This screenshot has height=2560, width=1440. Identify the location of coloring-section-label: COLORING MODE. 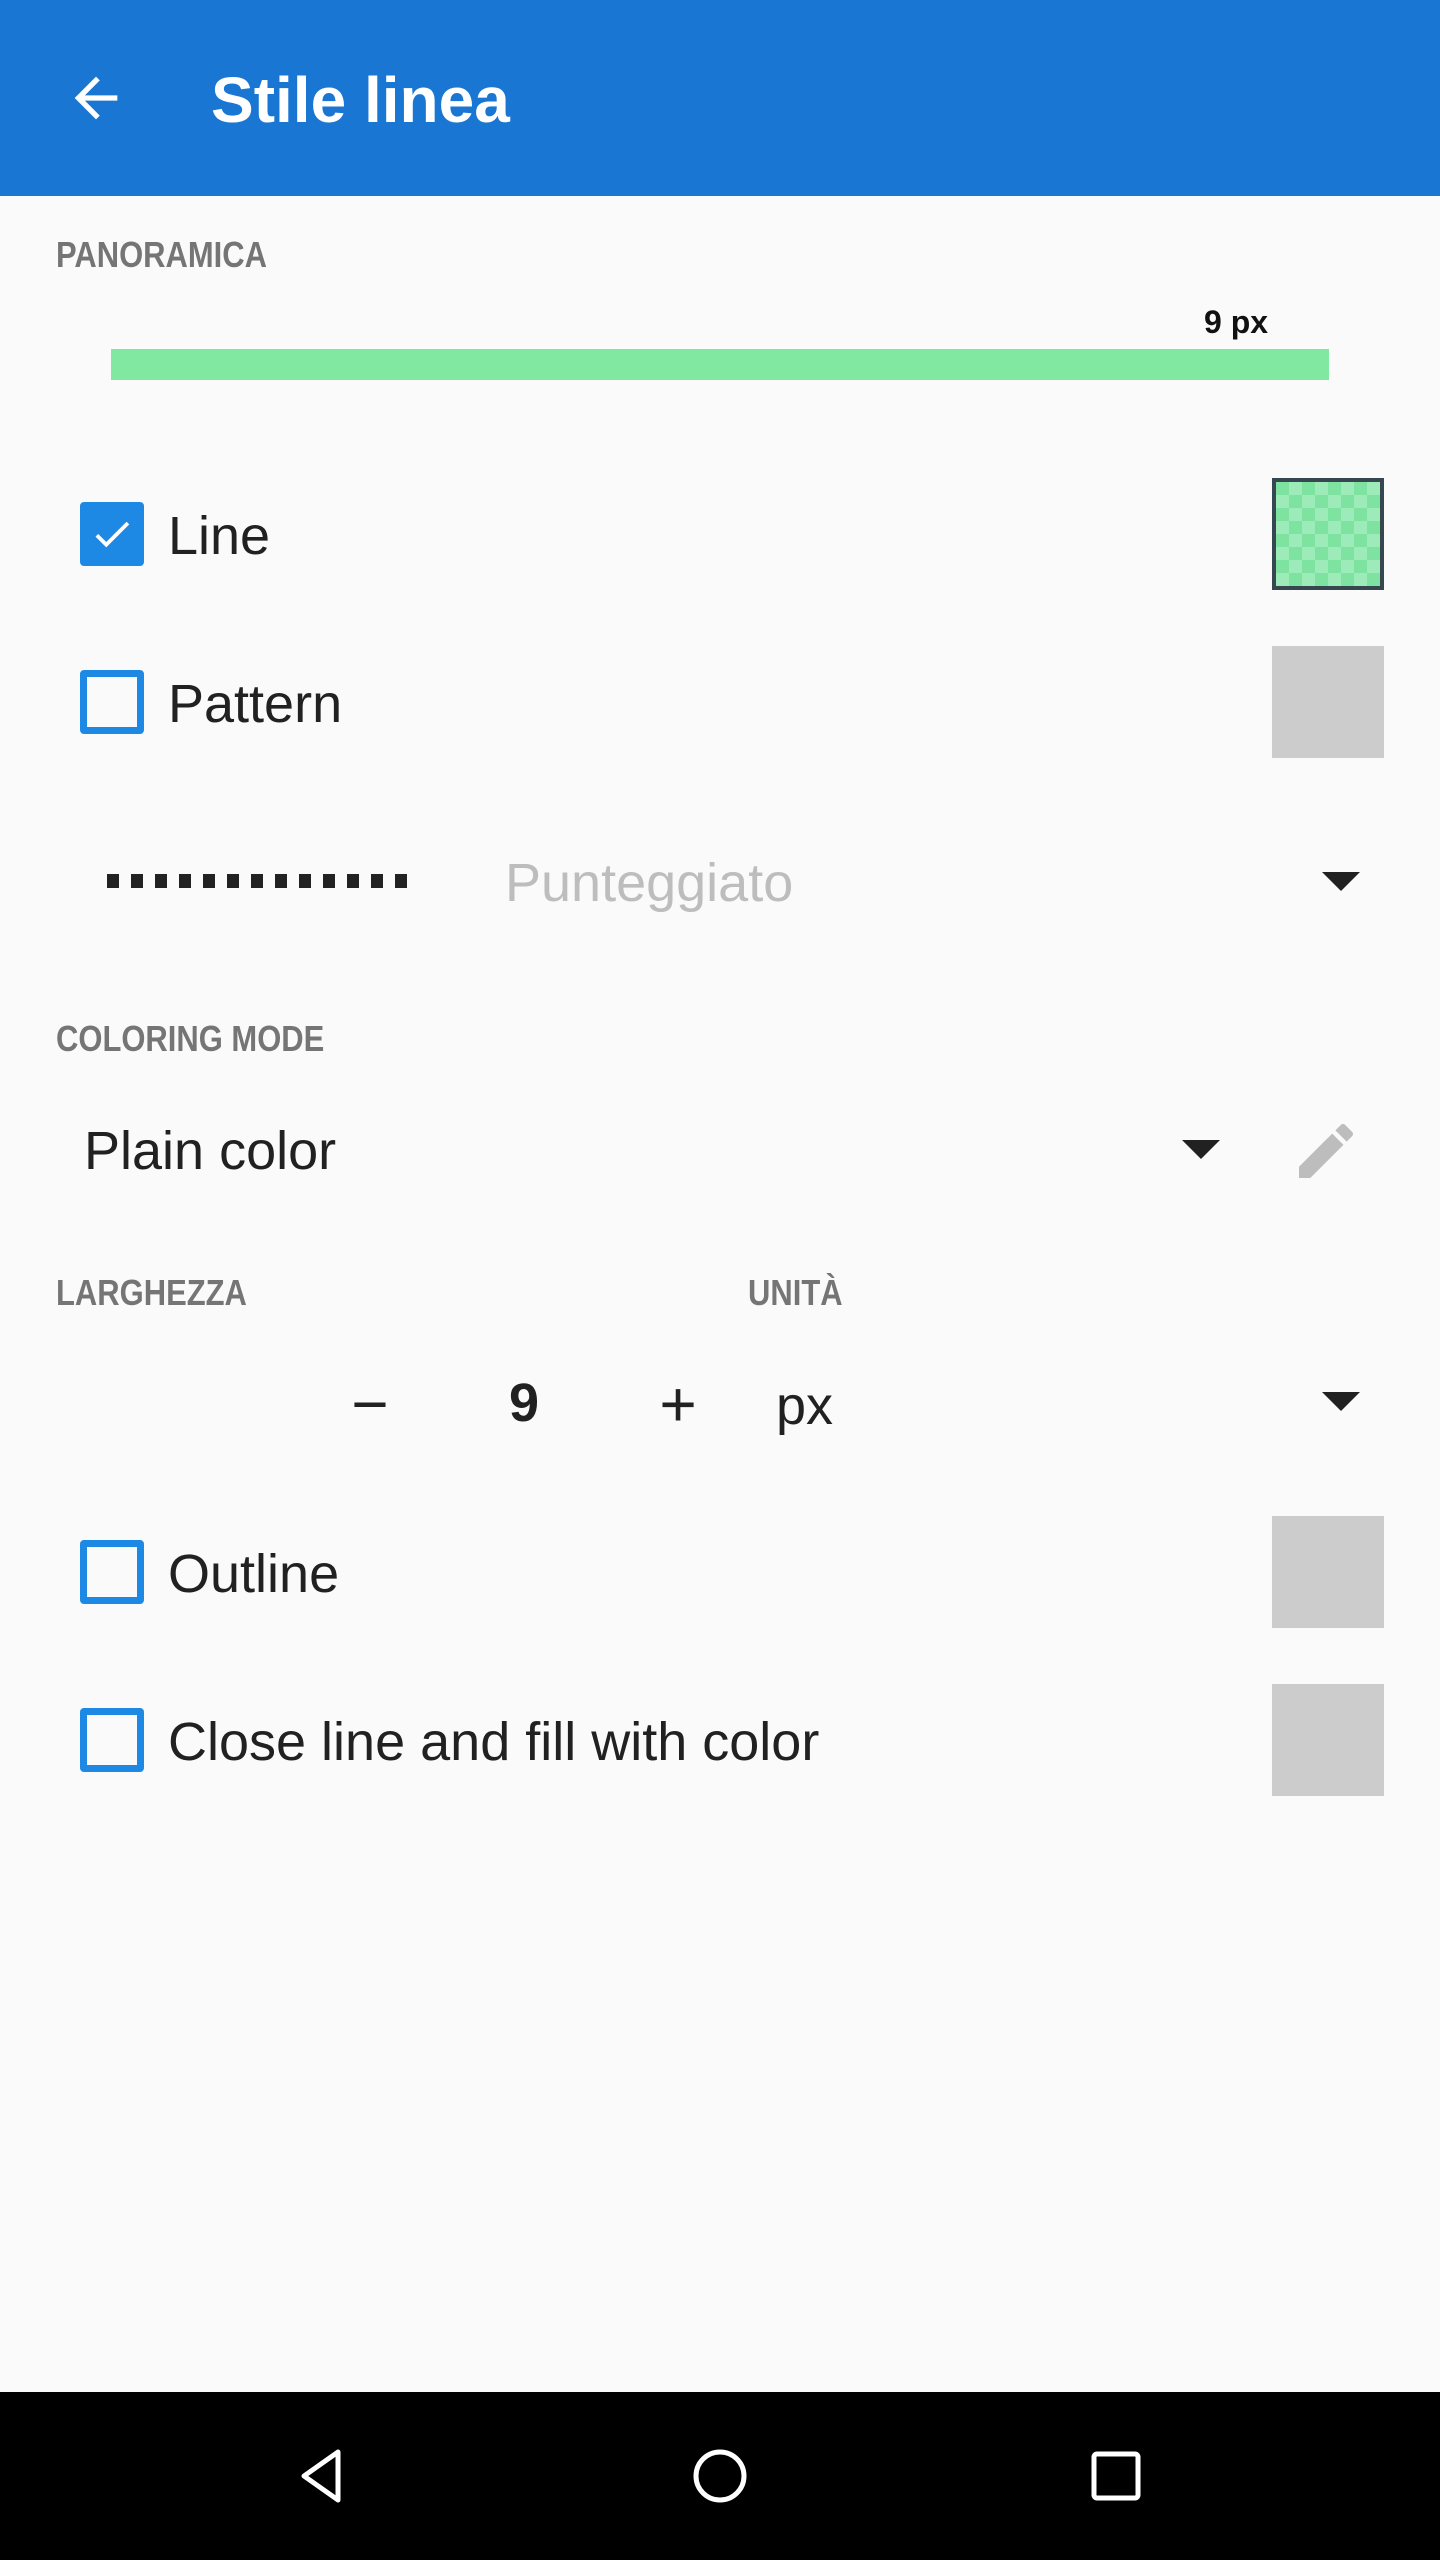
(190, 1038).